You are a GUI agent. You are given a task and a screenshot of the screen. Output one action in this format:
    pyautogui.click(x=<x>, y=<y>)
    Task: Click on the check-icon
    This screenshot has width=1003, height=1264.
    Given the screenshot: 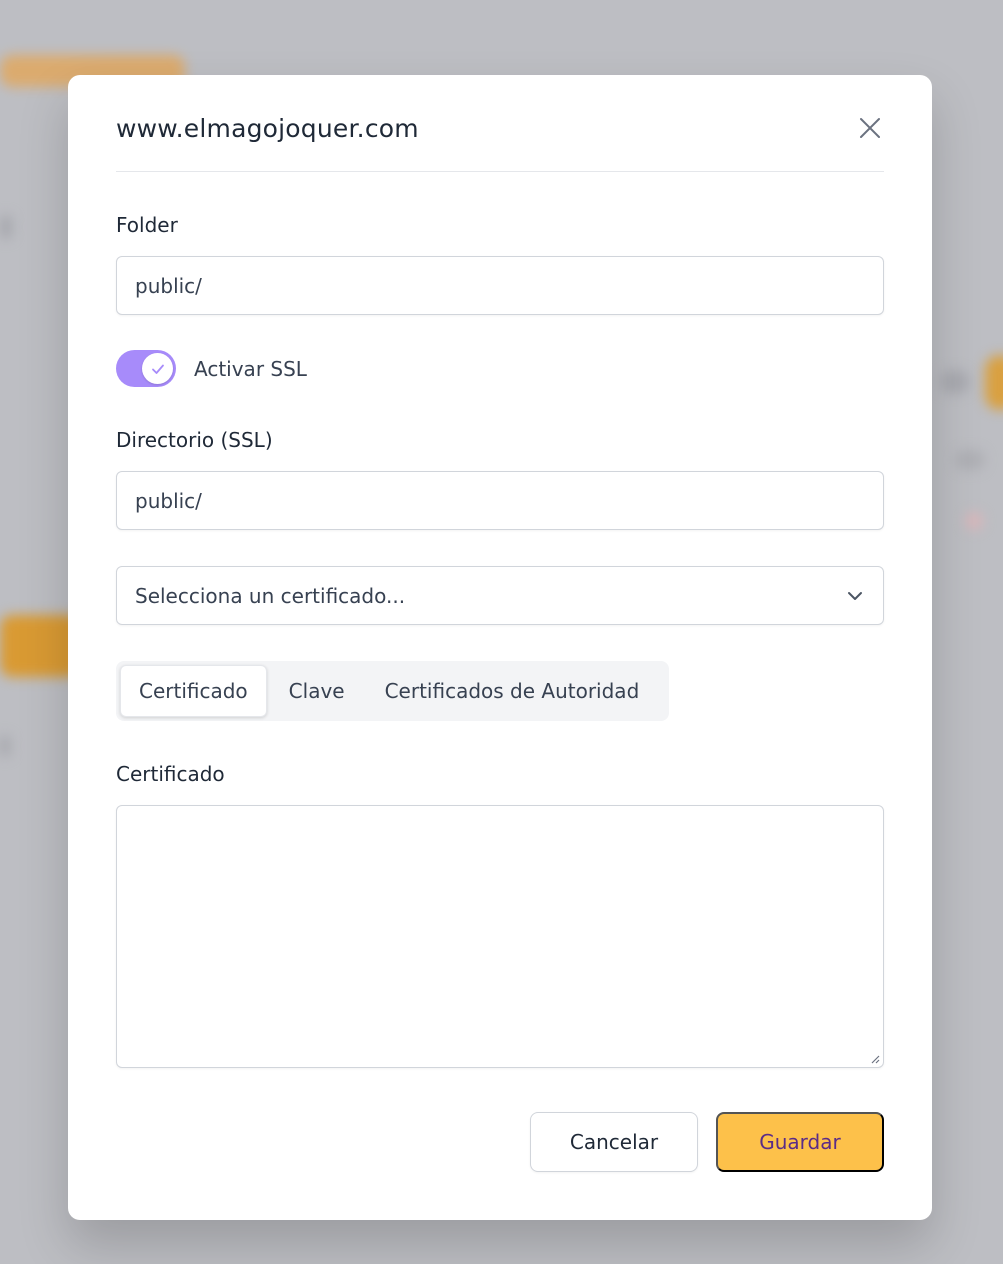 What is the action you would take?
    pyautogui.click(x=157, y=369)
    